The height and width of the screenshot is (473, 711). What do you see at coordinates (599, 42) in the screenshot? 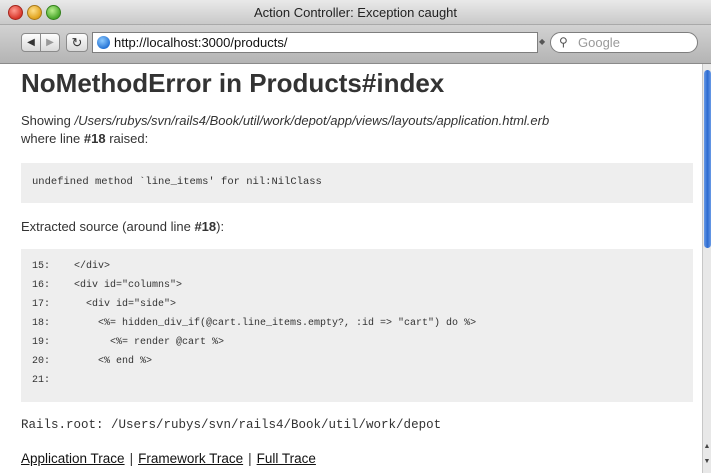
I see `search-placeholder: Google` at bounding box center [599, 42].